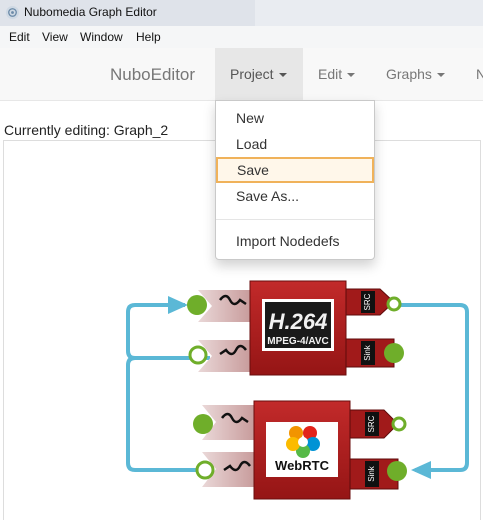 Image resolution: width=483 pixels, height=520 pixels. I want to click on h264-logo-main: H.264, so click(298, 321).